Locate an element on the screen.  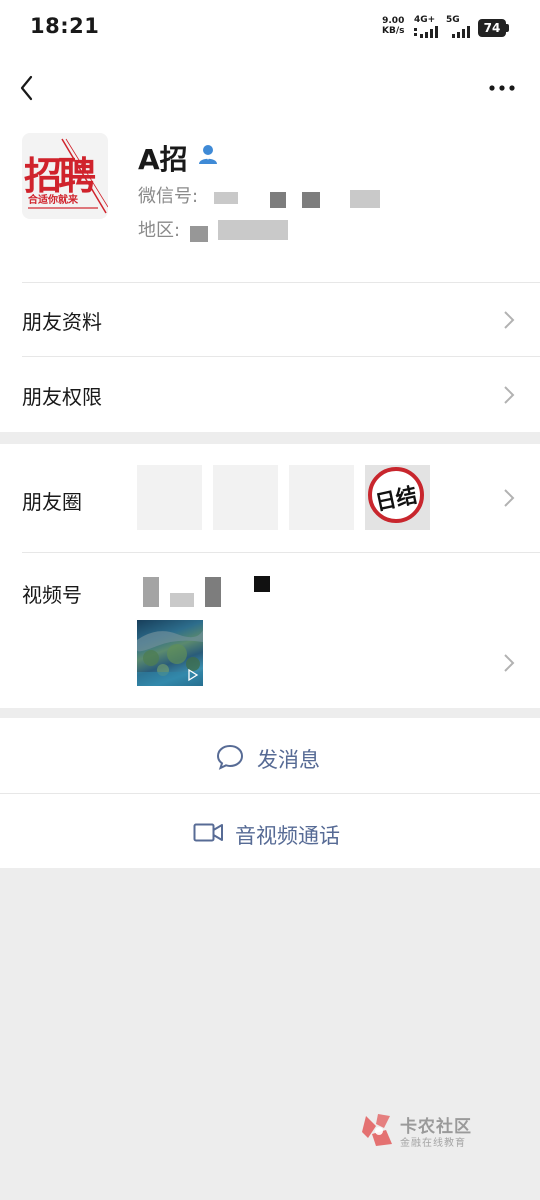
signal-4g-label: 4G+ is located at coordinates (425, 20).